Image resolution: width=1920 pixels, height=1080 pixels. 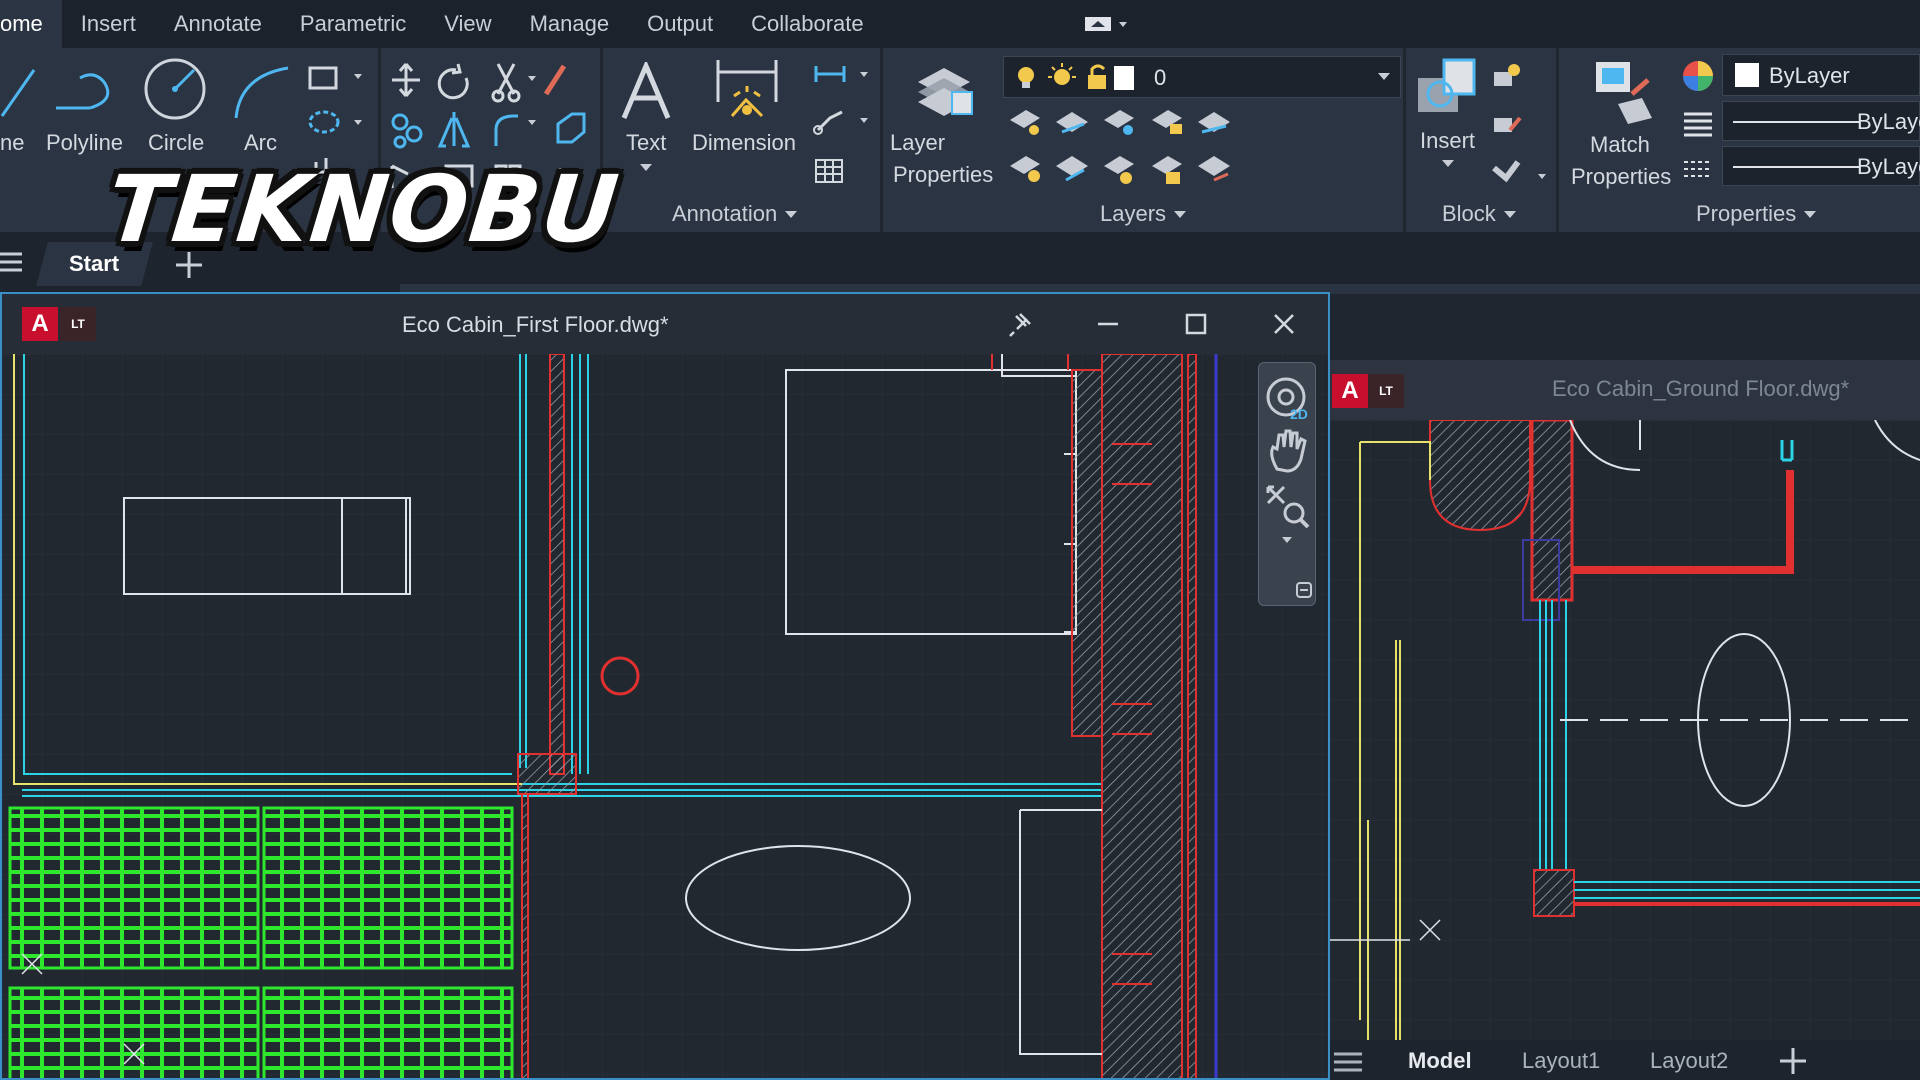 I want to click on block-small-tools, so click(x=1520, y=123).